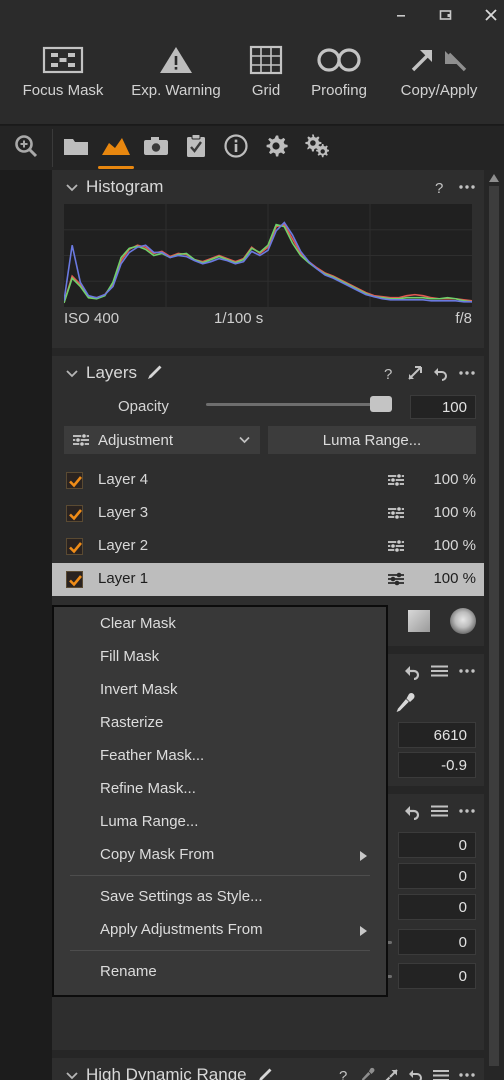 The image size is (504, 1080). I want to click on kelvin-field: 6610, so click(437, 735).